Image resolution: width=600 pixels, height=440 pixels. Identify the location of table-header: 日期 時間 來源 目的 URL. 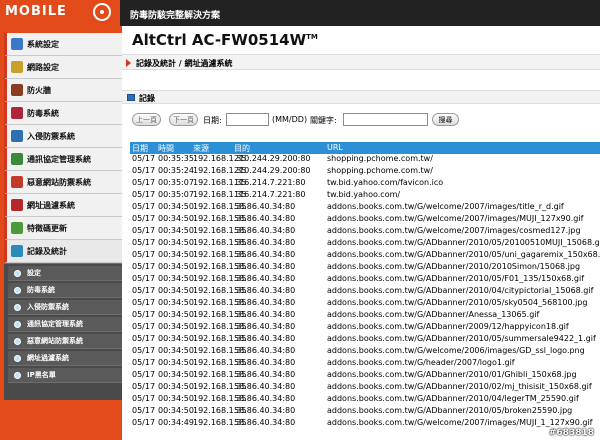
(365, 148).